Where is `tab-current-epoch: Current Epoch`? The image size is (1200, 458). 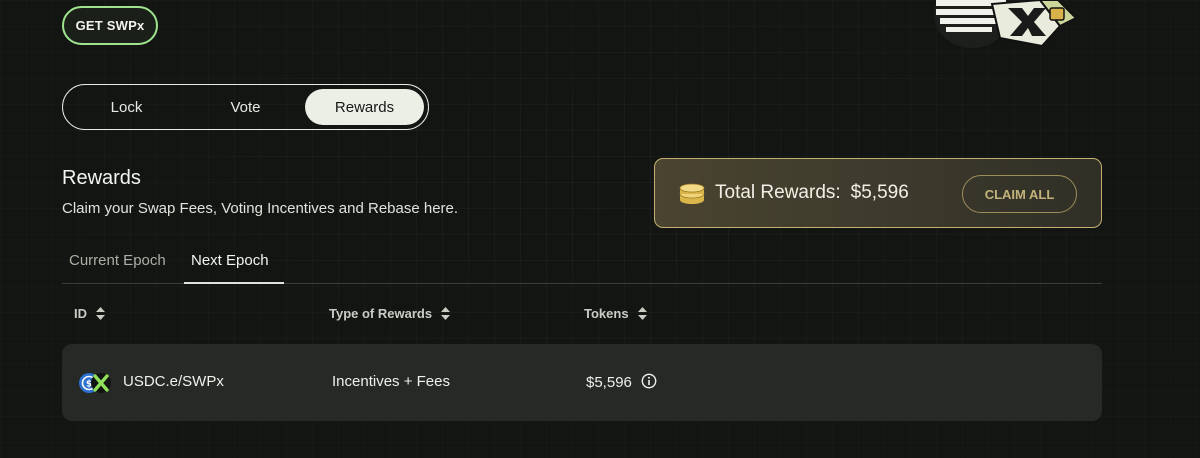
tab-current-epoch: Current Epoch is located at coordinates (117, 260).